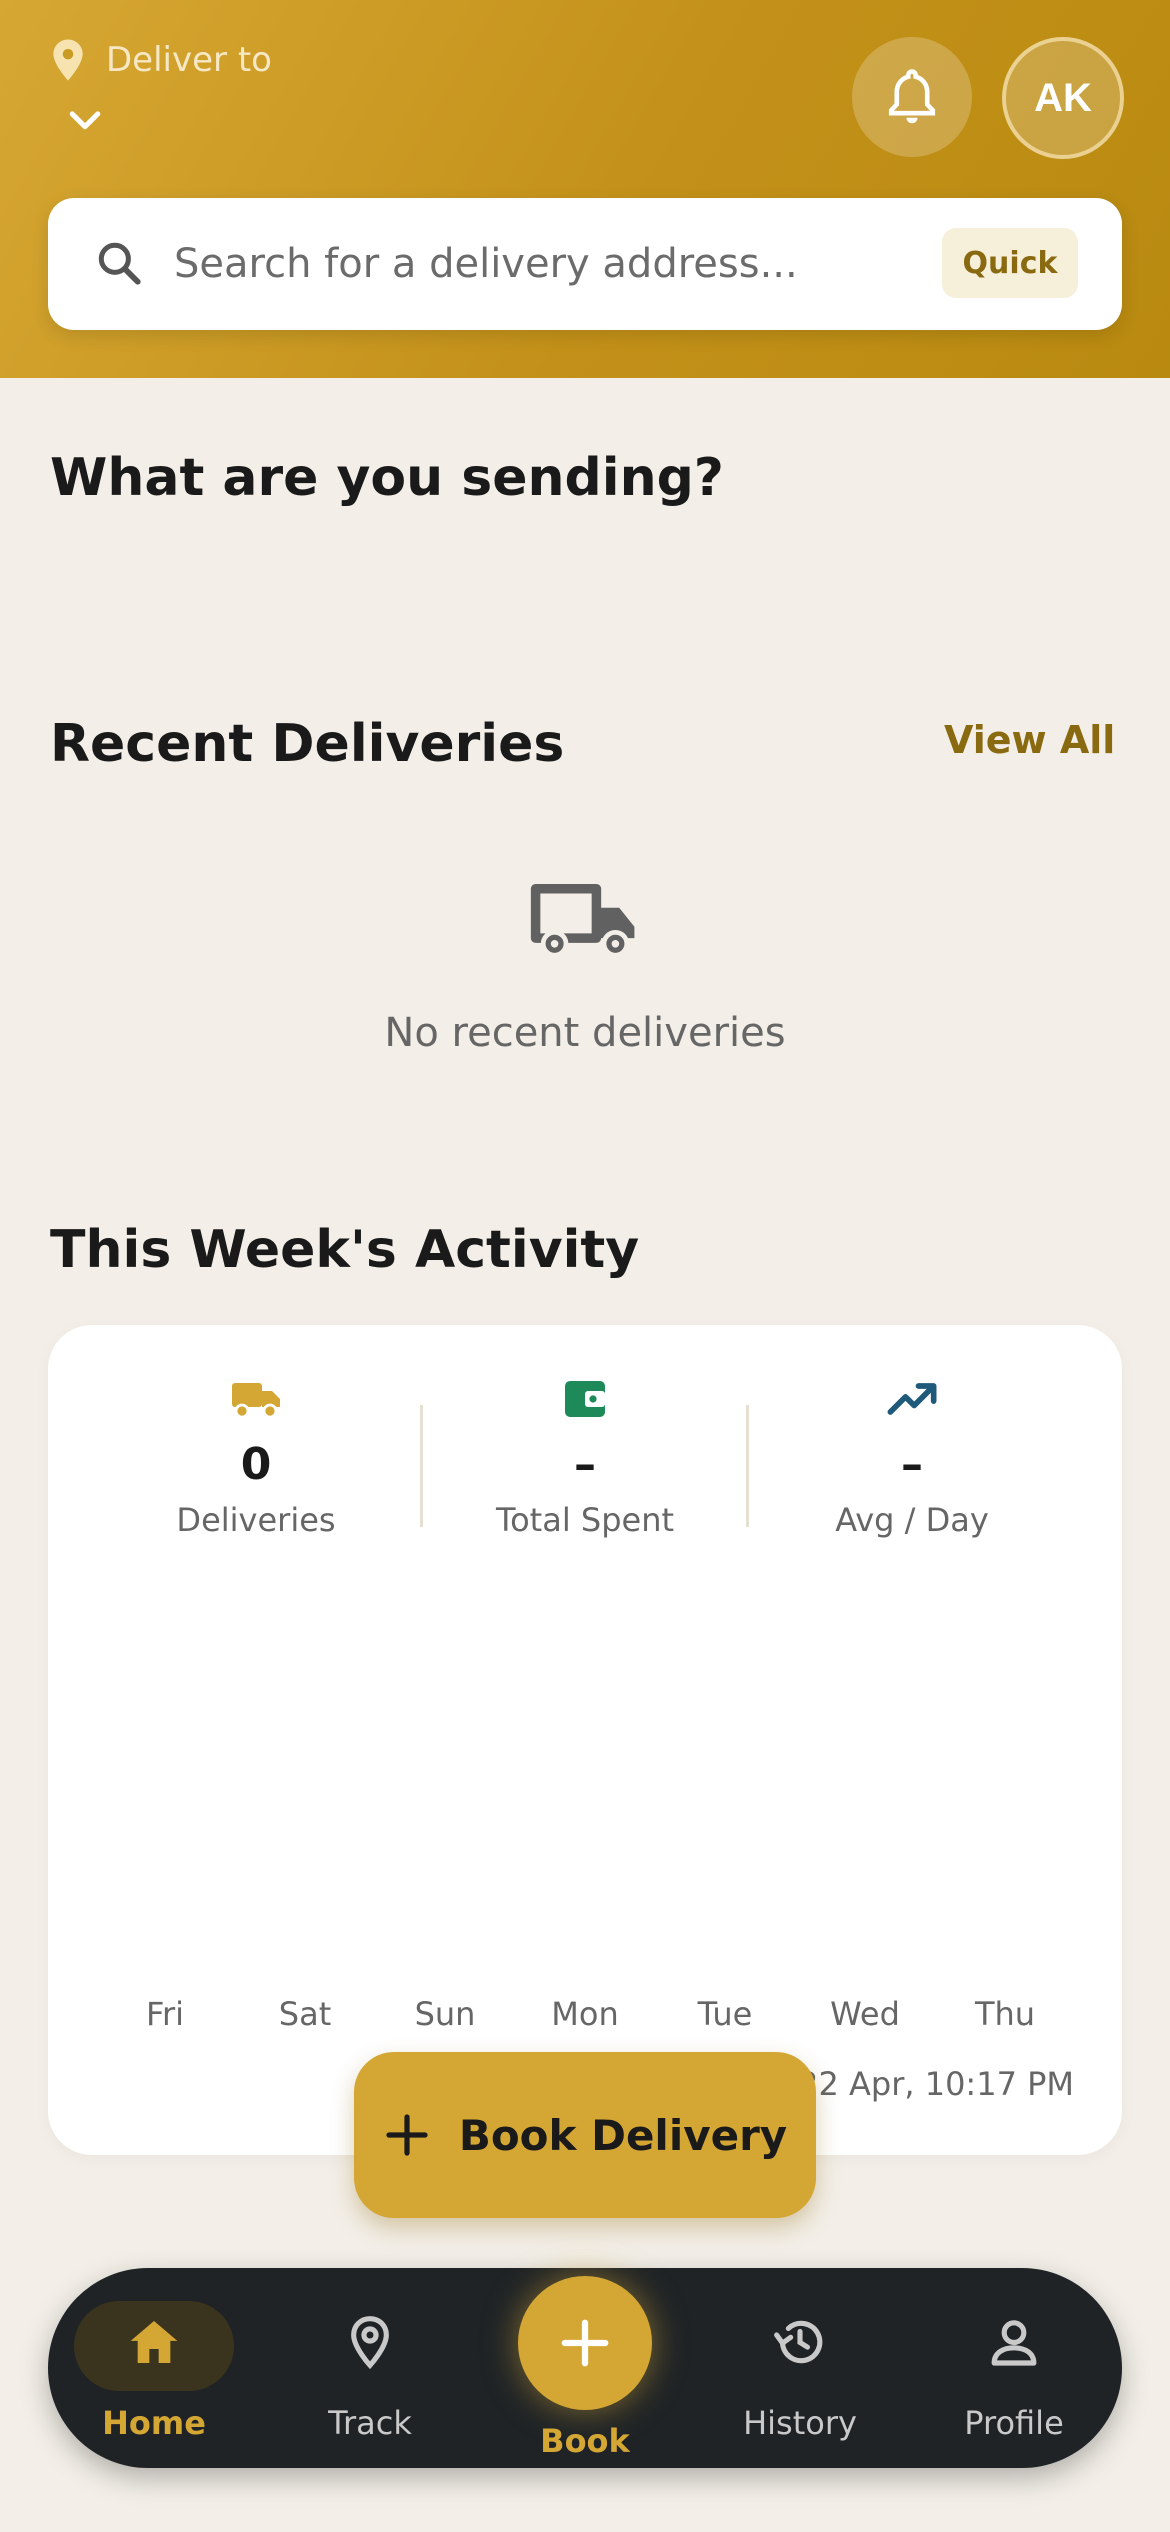 The height and width of the screenshot is (2532, 1170). What do you see at coordinates (585, 2014) in the screenshot?
I see `chart-day-label: Mon` at bounding box center [585, 2014].